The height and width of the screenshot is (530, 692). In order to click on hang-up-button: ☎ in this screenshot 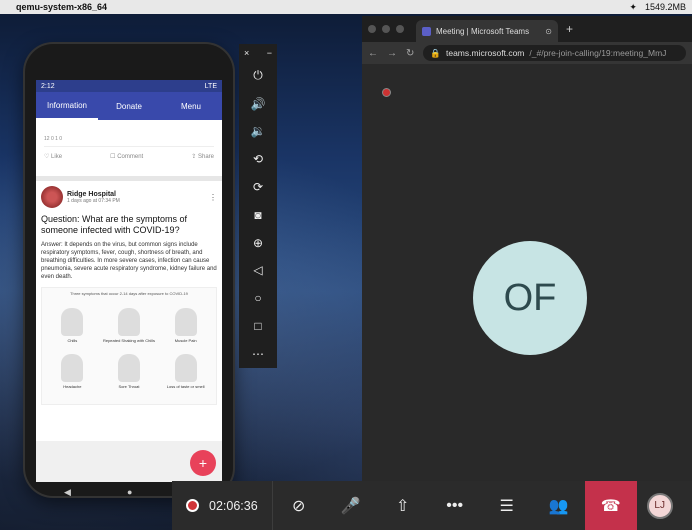, I will do `click(610, 505)`.